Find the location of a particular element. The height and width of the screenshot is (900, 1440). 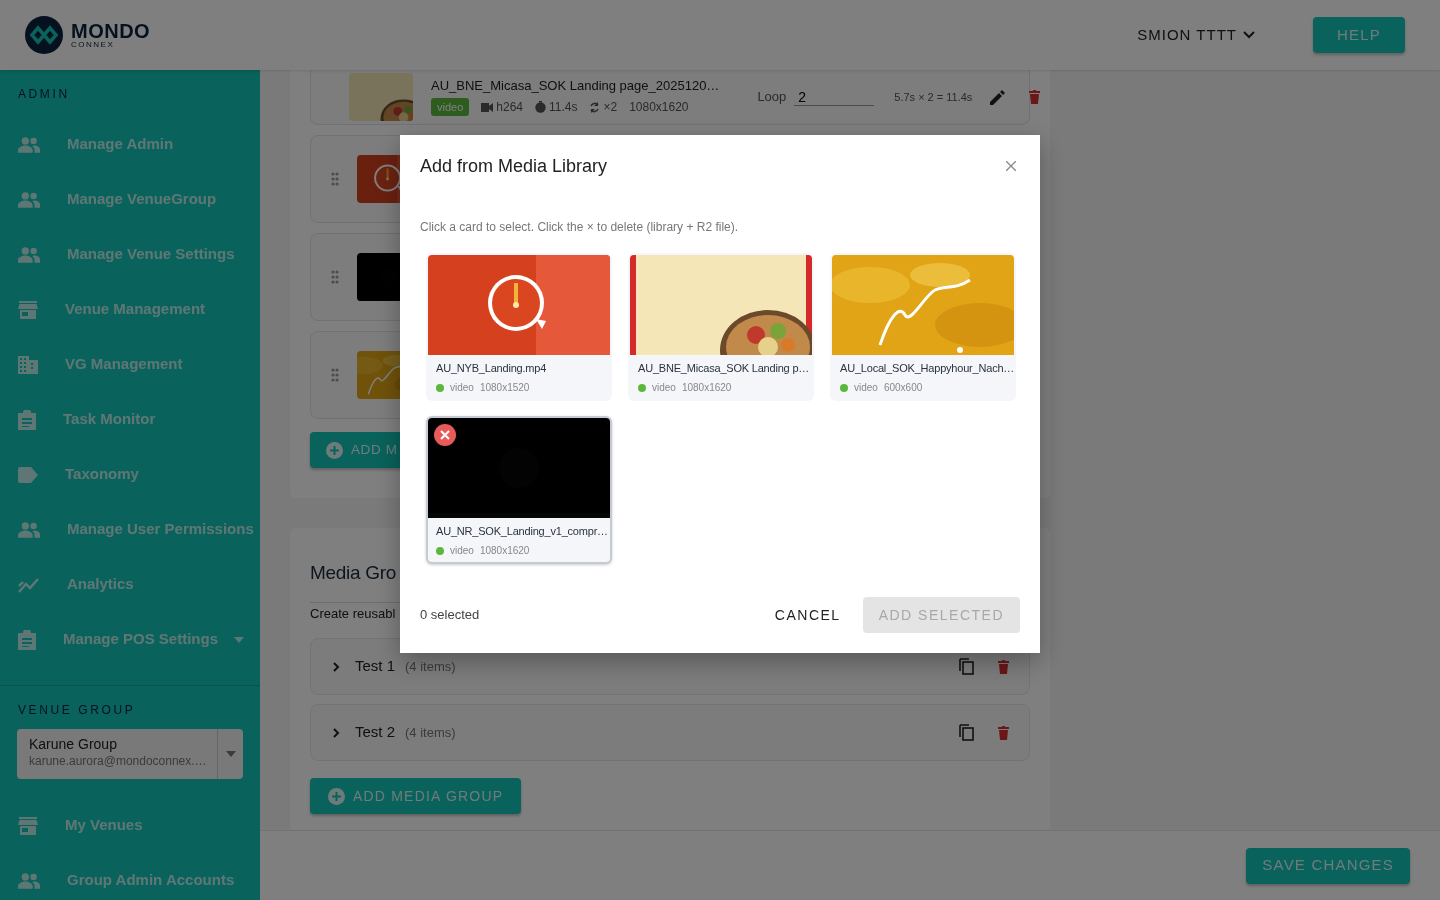

sidebar-item: My Venues is located at coordinates (130, 825).